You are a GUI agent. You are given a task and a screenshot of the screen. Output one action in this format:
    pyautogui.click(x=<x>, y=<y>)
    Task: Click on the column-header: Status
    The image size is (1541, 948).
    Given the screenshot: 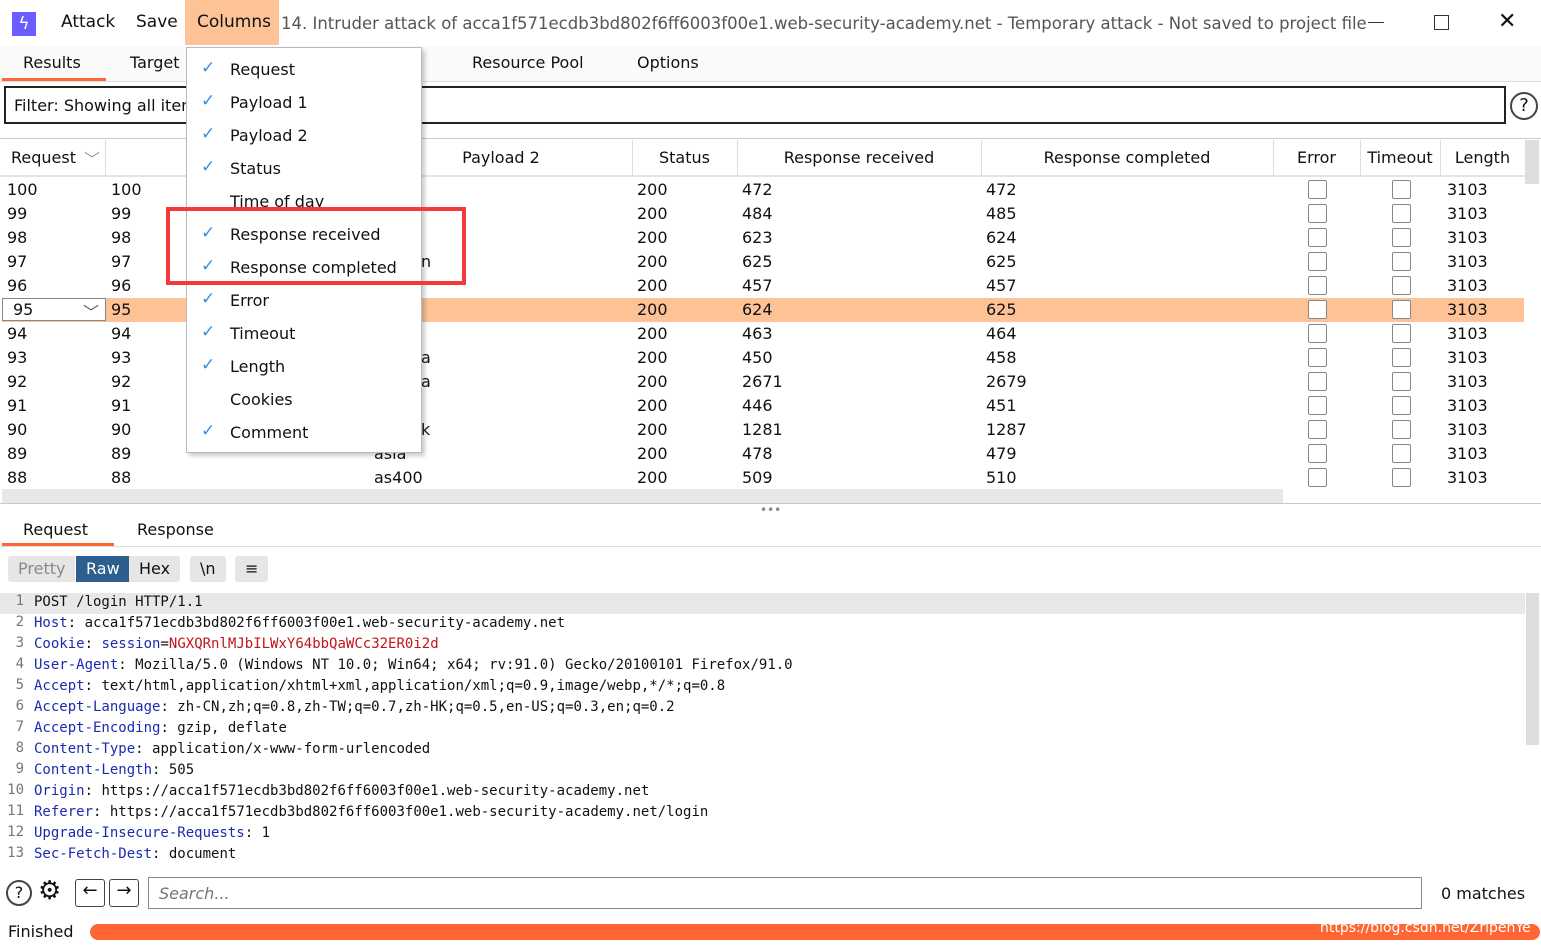 What is the action you would take?
    pyautogui.click(x=684, y=157)
    